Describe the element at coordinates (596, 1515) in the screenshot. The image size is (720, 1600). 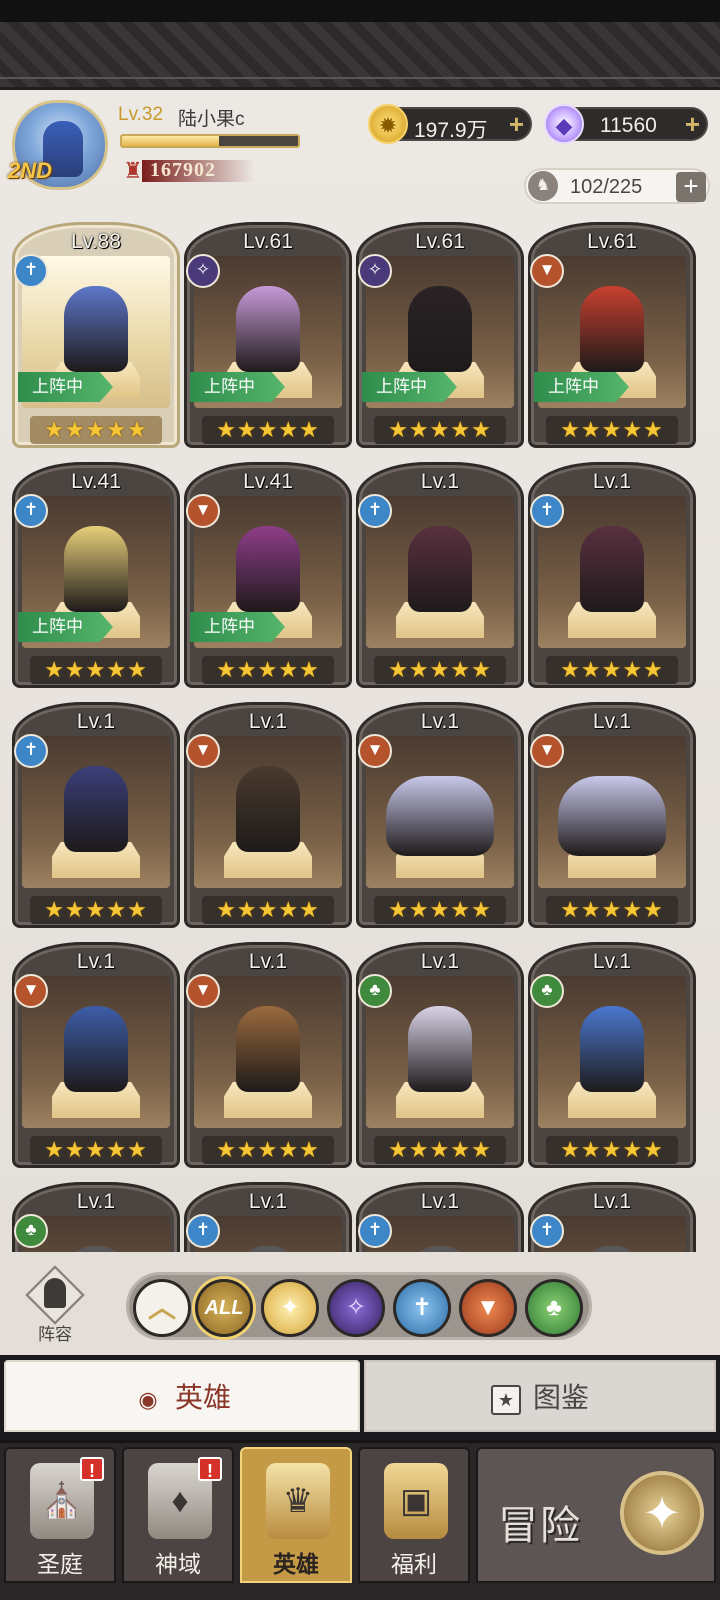
I see `nav-adventure: 冒险 ✦` at that location.